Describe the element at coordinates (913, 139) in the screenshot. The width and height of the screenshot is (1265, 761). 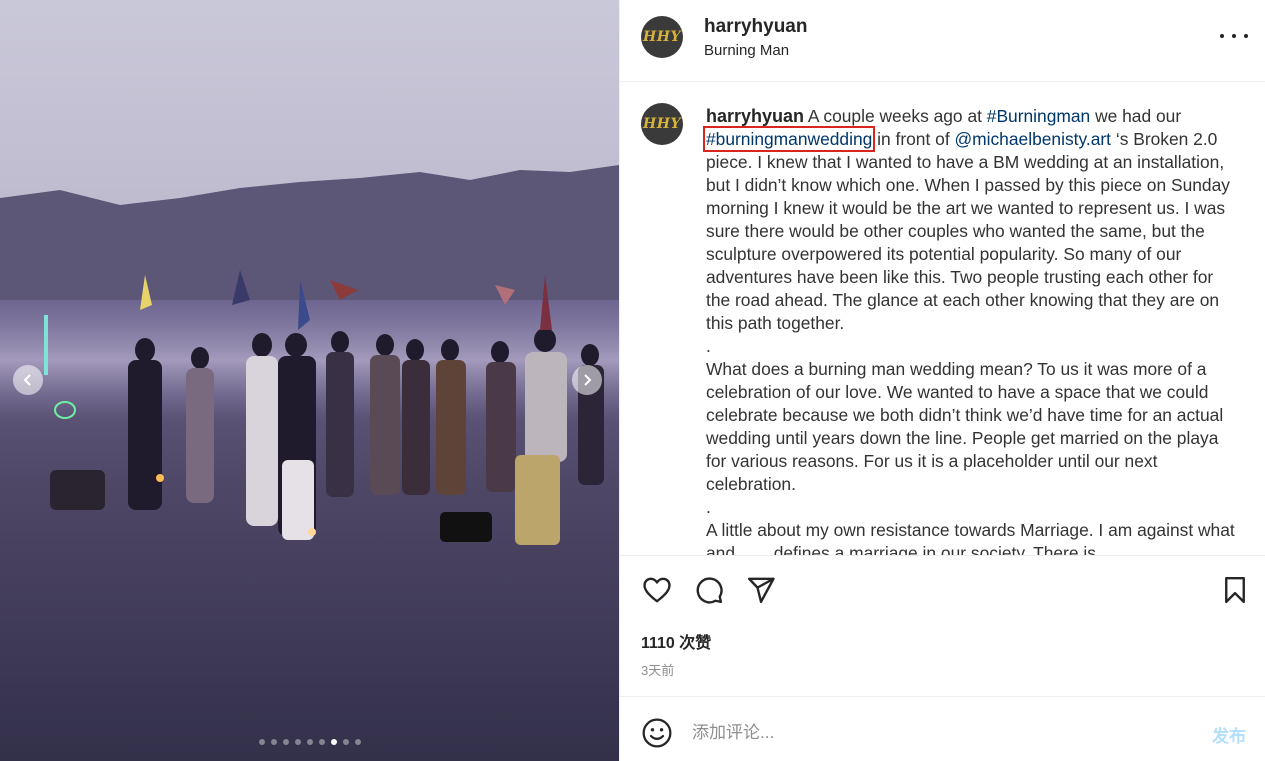
I see `caption-text: in front of` at that location.